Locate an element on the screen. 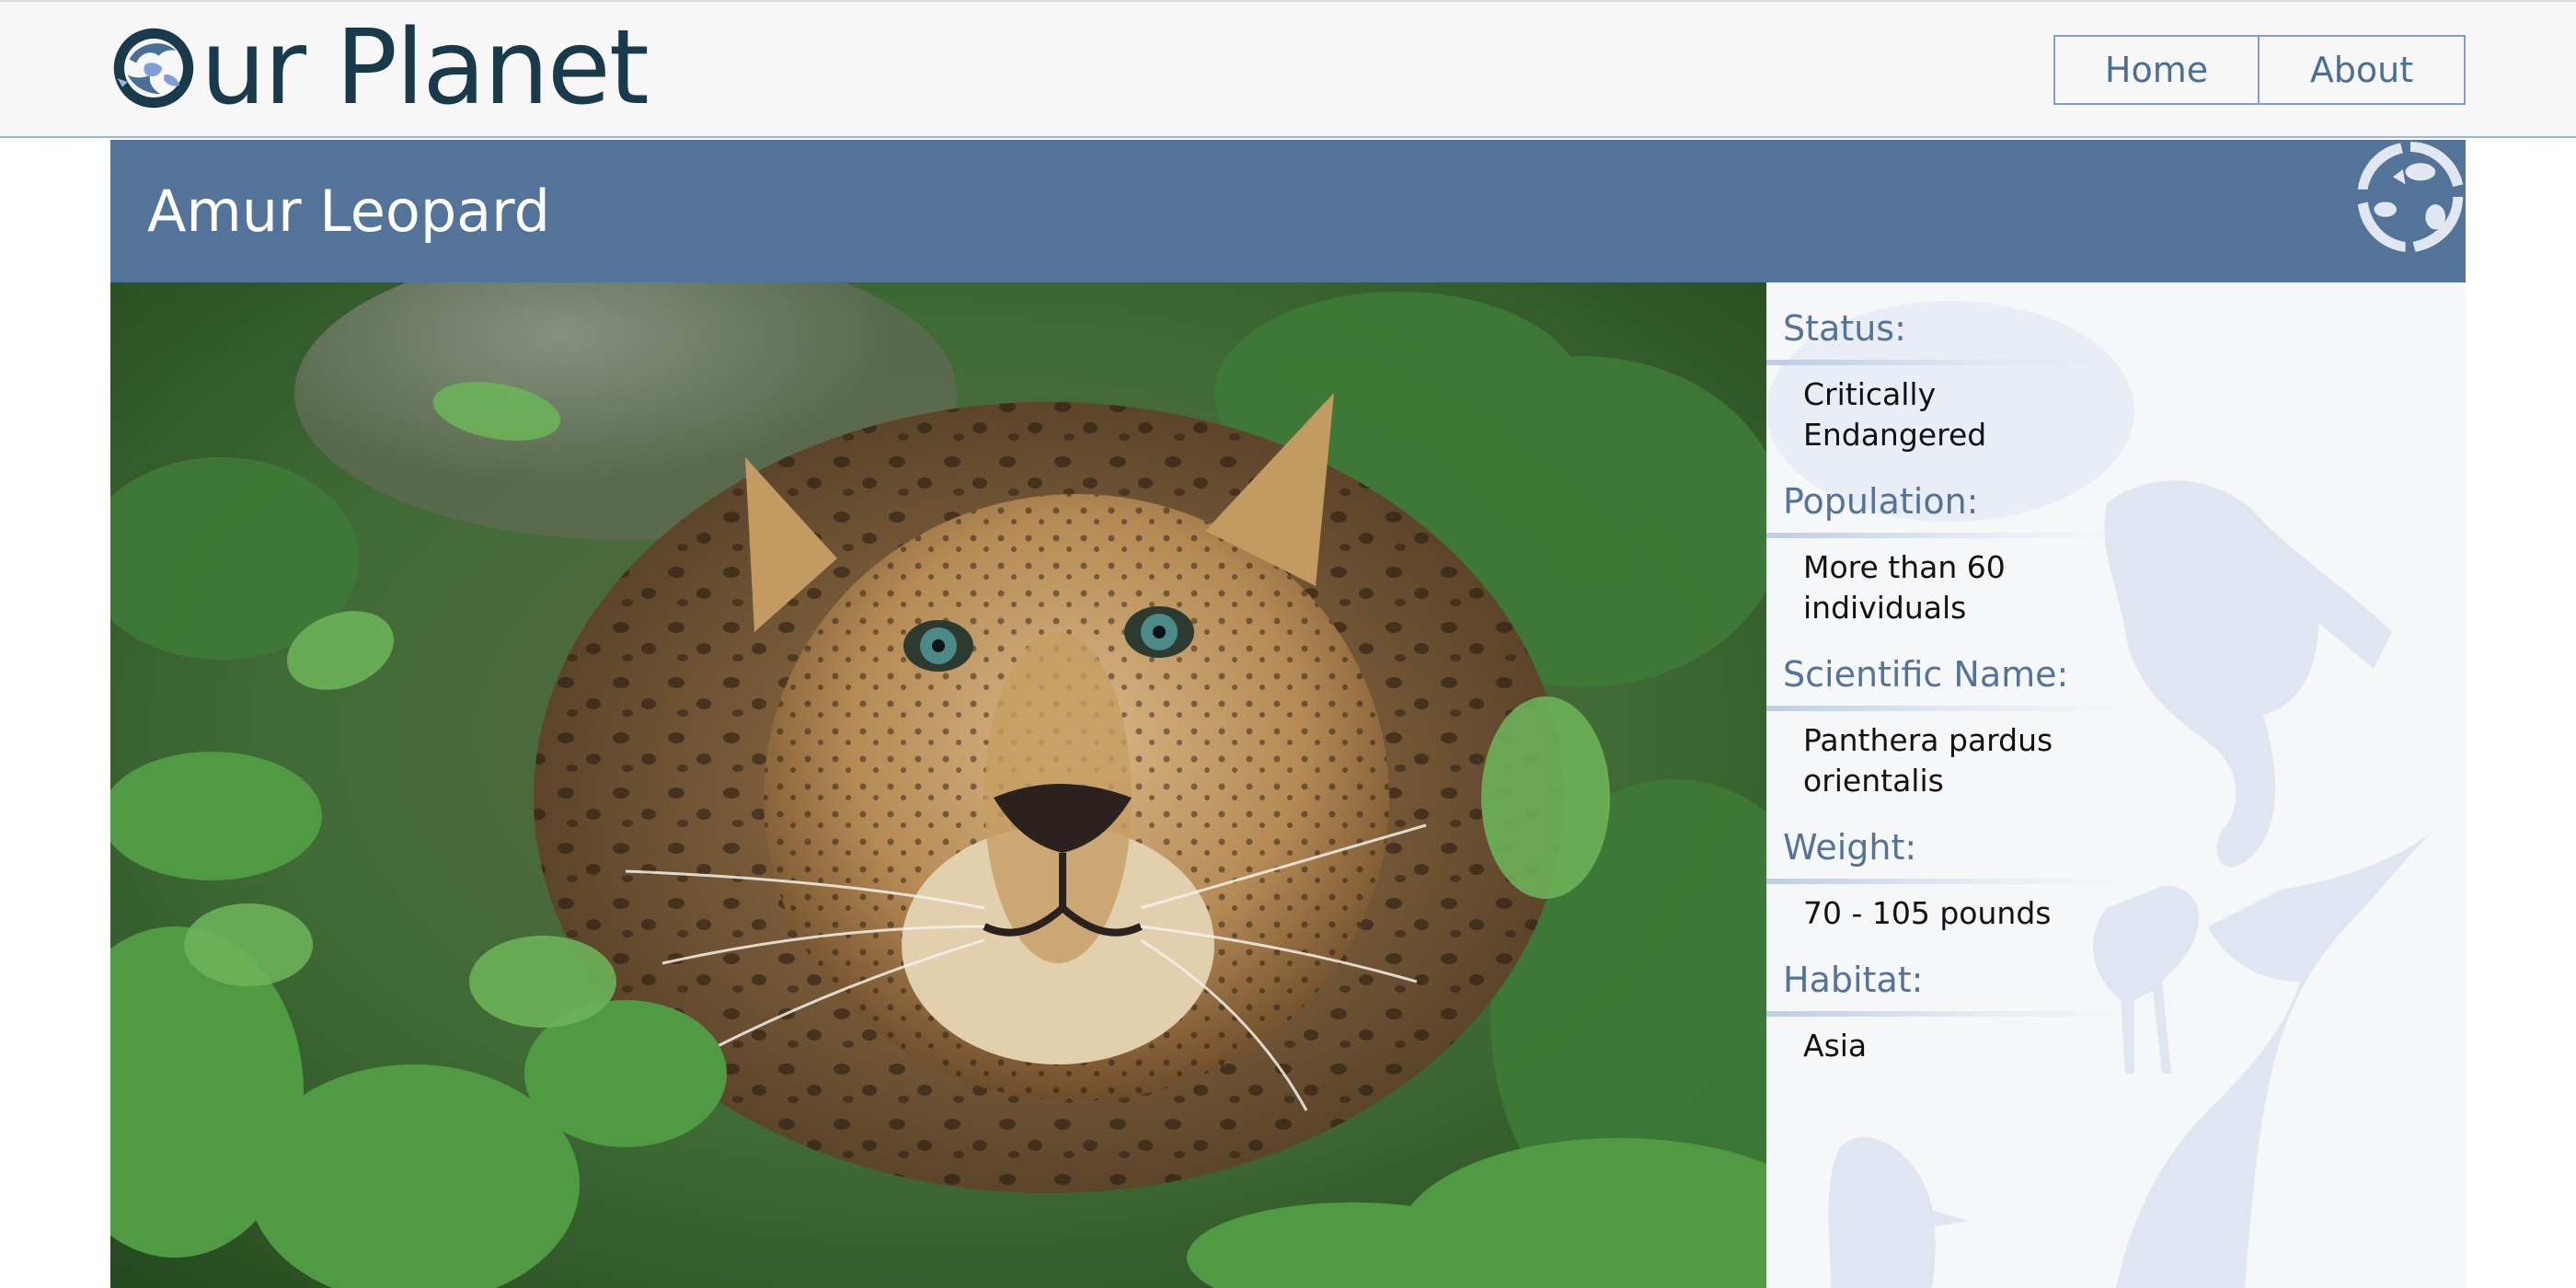 The width and height of the screenshot is (2576, 1288). population-row: Population: More than 60 individuals is located at coordinates (2116, 558).